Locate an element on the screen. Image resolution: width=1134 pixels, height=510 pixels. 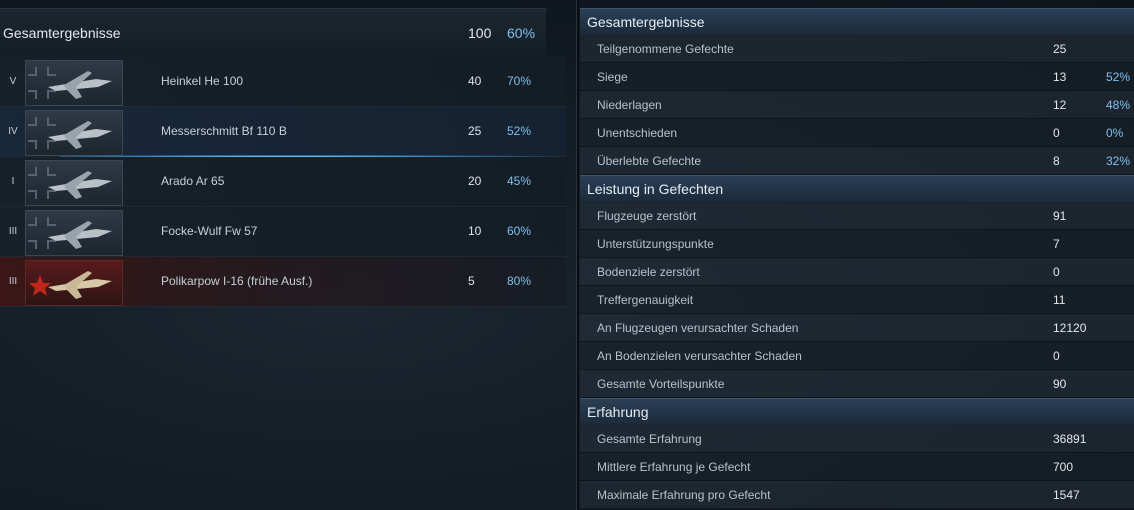
stat-row: An Bodenzielen verursachter Schaden 0 is located at coordinates (857, 356).